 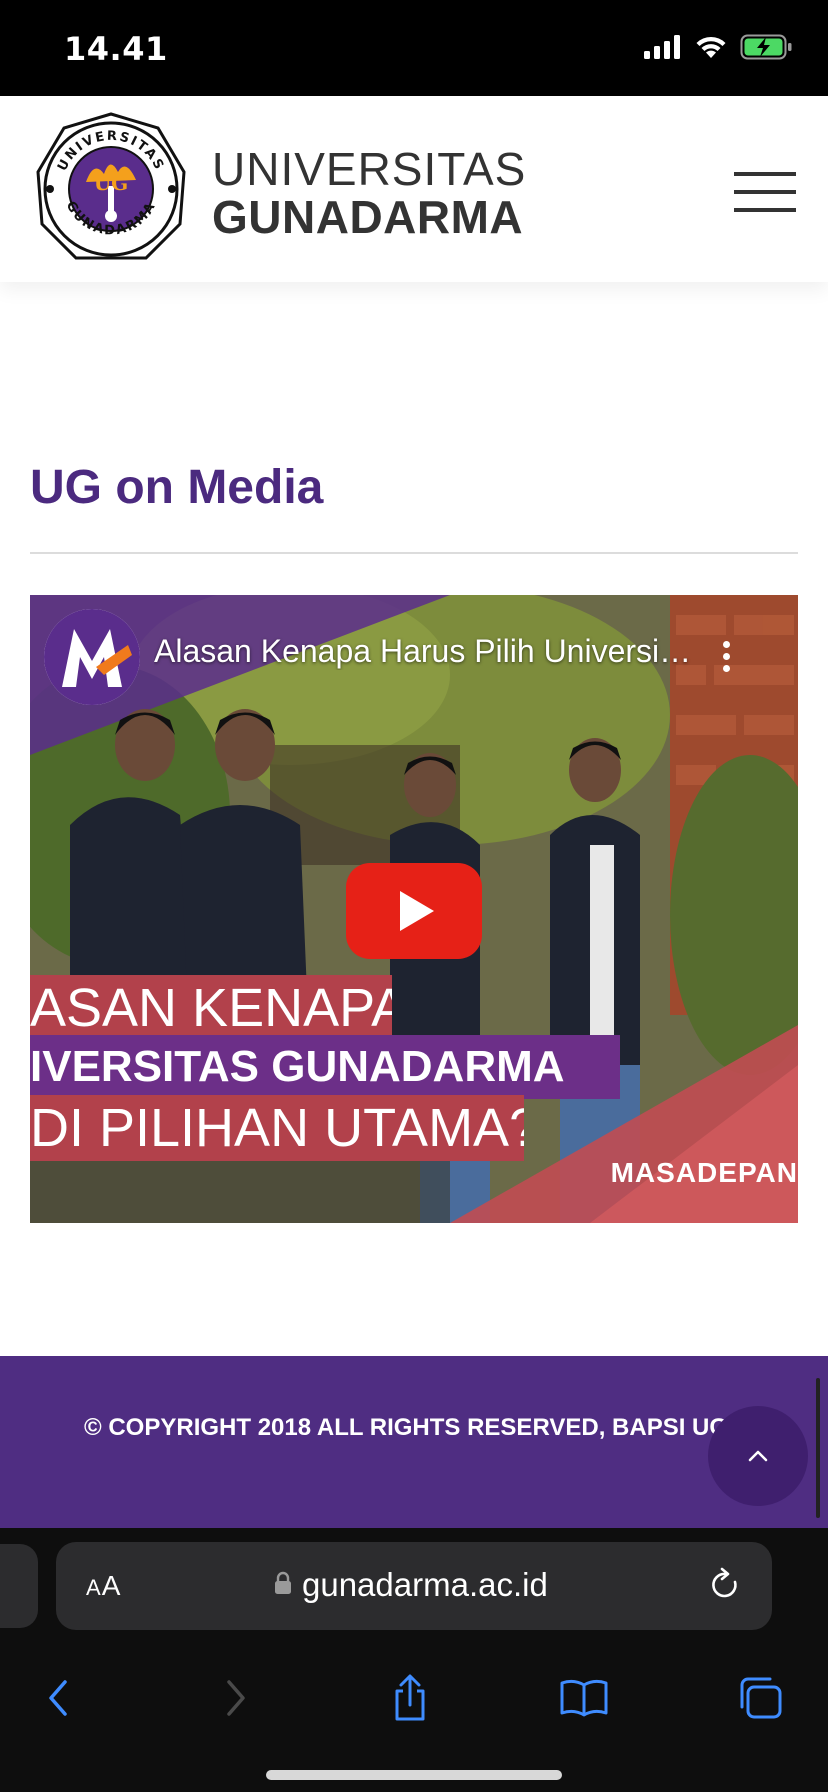 I want to click on lock-icon, so click(x=283, y=1585).